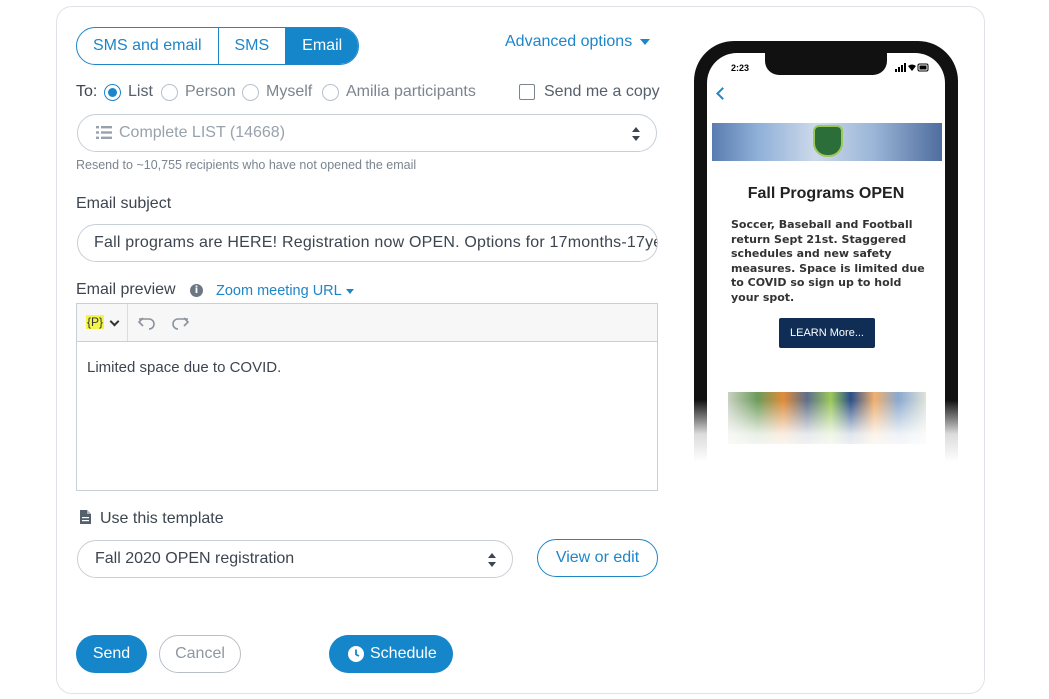 This screenshot has height=699, width=1049. What do you see at coordinates (602, 91) in the screenshot?
I see `send-me-copy-label: Send me a copy` at bounding box center [602, 91].